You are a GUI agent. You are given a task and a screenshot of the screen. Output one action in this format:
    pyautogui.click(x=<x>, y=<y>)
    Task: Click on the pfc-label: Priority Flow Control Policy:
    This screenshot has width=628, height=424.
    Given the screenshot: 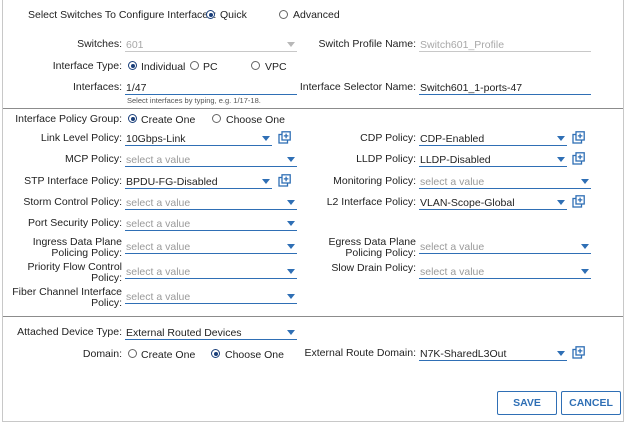 What is the action you would take?
    pyautogui.click(x=74, y=273)
    